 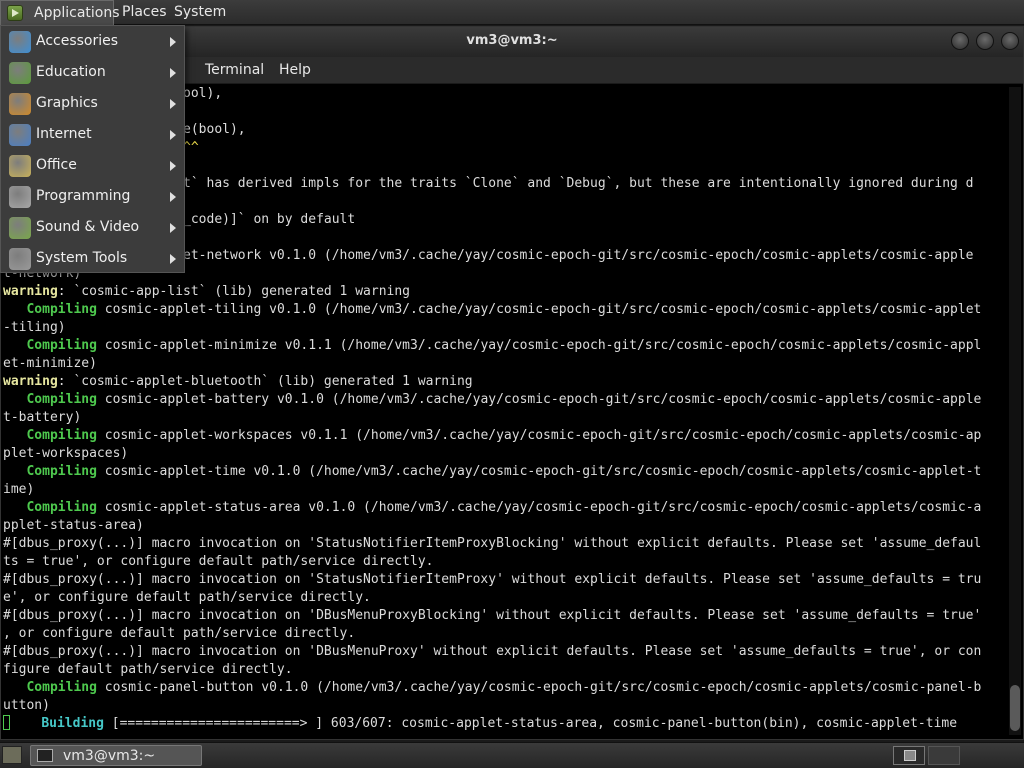 What do you see at coordinates (73, 525) in the screenshot?
I see `terminal-text: pplet-status-area)` at bounding box center [73, 525].